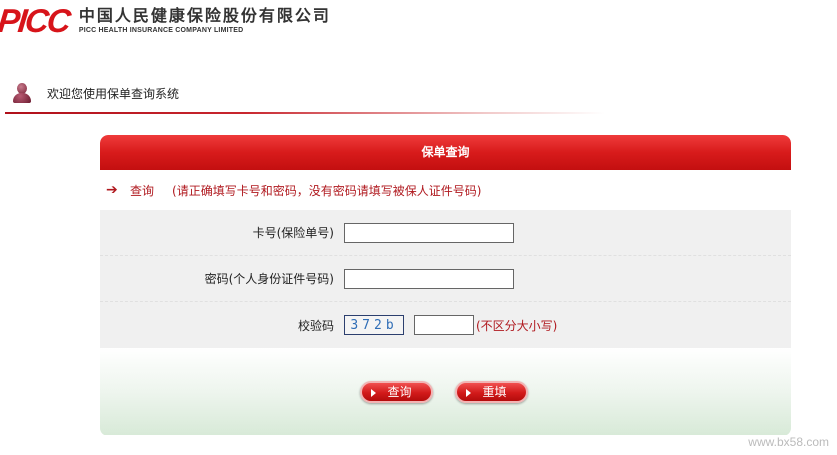  What do you see at coordinates (35, 20) in the screenshot?
I see `picc-logo-mark: PICC` at bounding box center [35, 20].